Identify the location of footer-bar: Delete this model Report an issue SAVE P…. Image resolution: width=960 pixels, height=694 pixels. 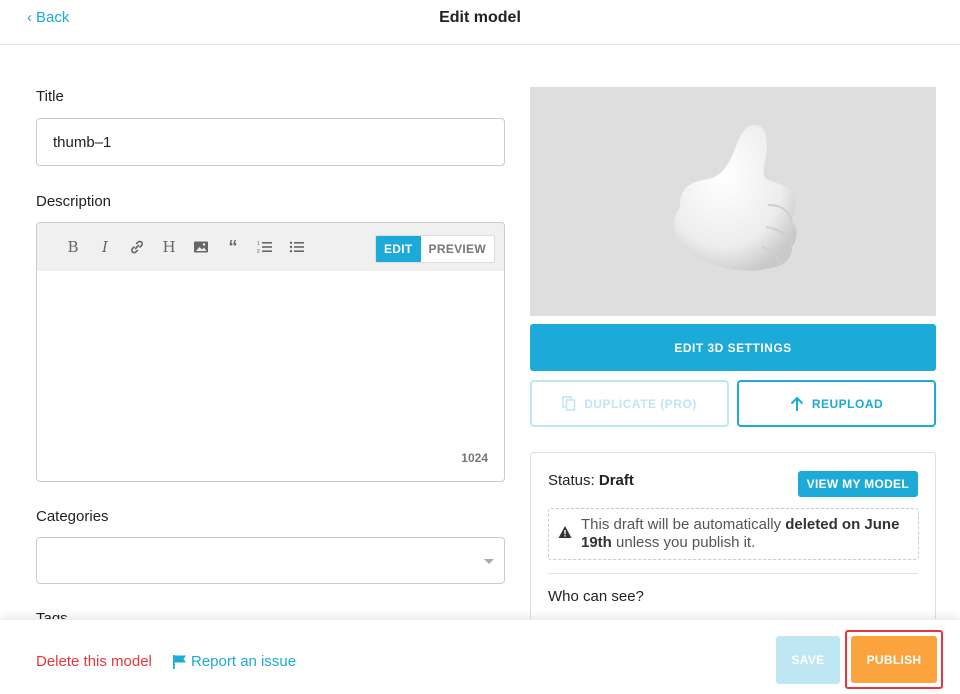
(480, 656).